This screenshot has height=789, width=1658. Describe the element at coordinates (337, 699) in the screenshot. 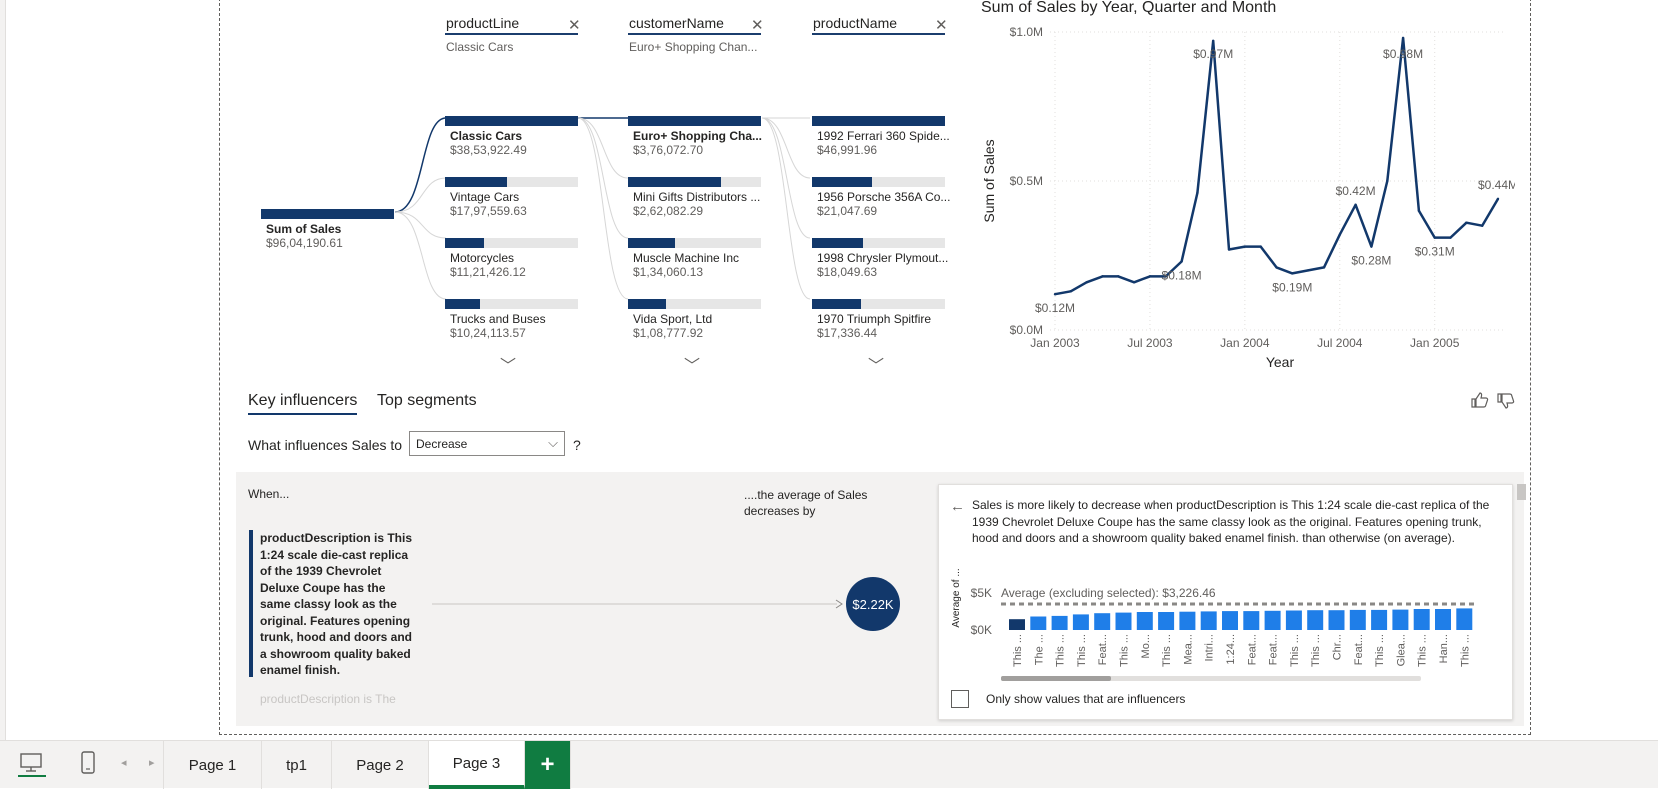

I see `influencer-item-next: productDescription is The` at that location.